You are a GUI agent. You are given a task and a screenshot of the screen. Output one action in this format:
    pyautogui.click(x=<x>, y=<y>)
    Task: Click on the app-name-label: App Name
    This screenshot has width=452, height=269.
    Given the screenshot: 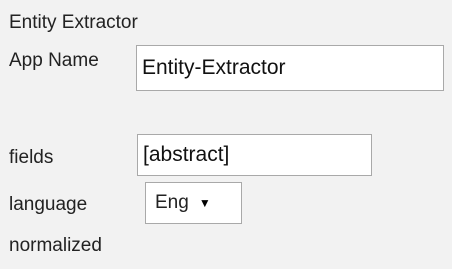 What is the action you would take?
    pyautogui.click(x=54, y=60)
    